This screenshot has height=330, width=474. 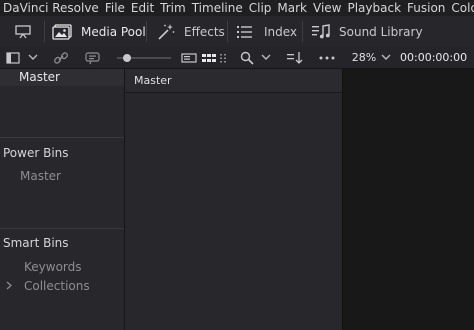 I want to click on list-icon, so click(x=245, y=32).